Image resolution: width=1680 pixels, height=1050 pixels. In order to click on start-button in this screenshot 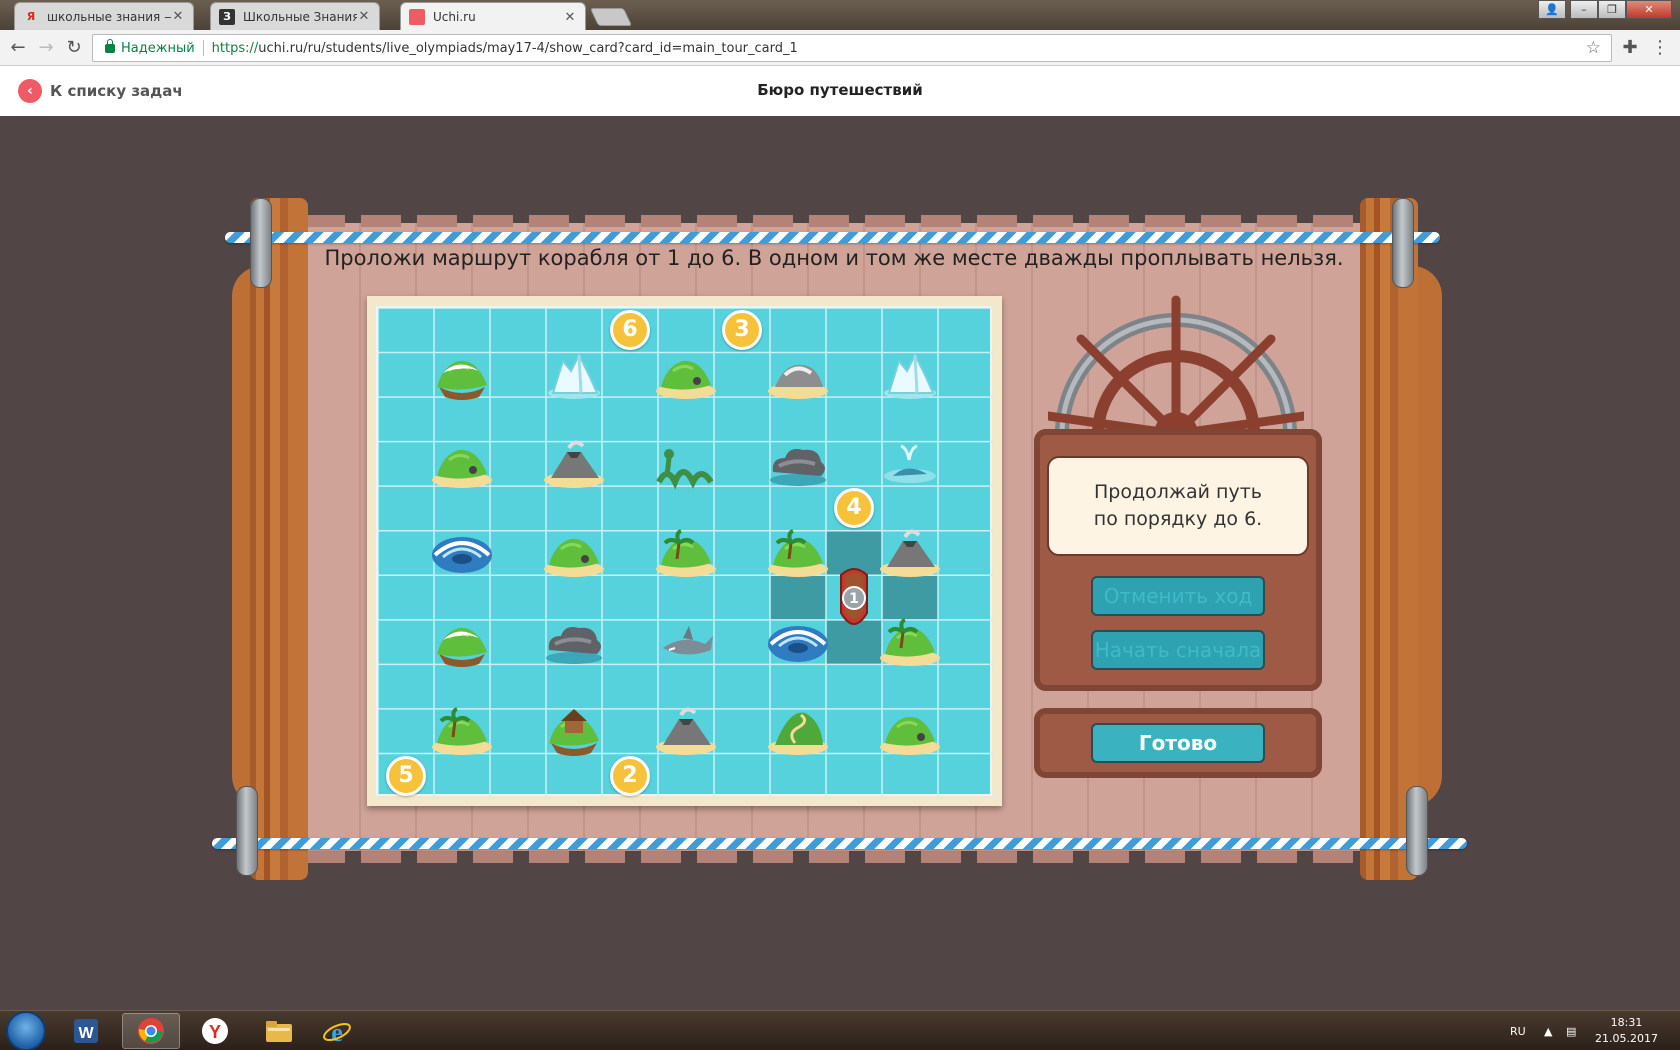, I will do `click(26, 1030)`.